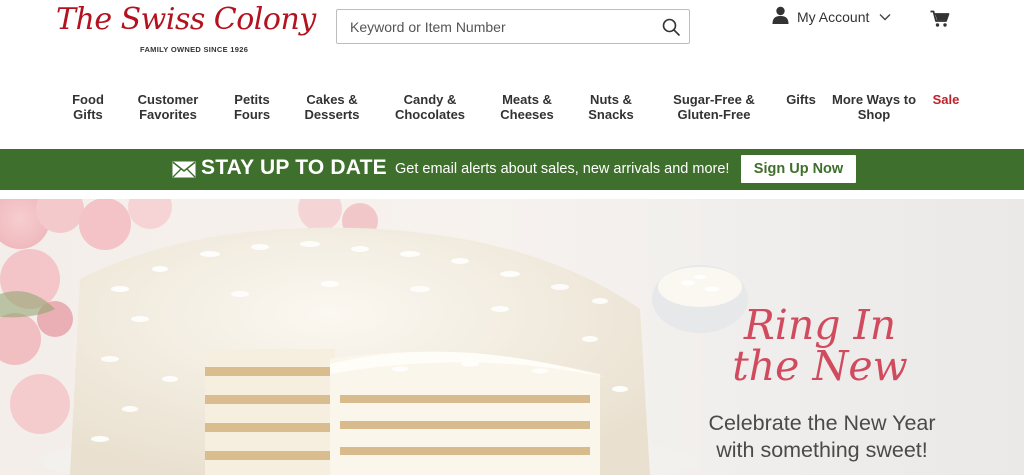 The width and height of the screenshot is (1024, 475). Describe the element at coordinates (184, 169) in the screenshot. I see `envelope-icon` at that location.